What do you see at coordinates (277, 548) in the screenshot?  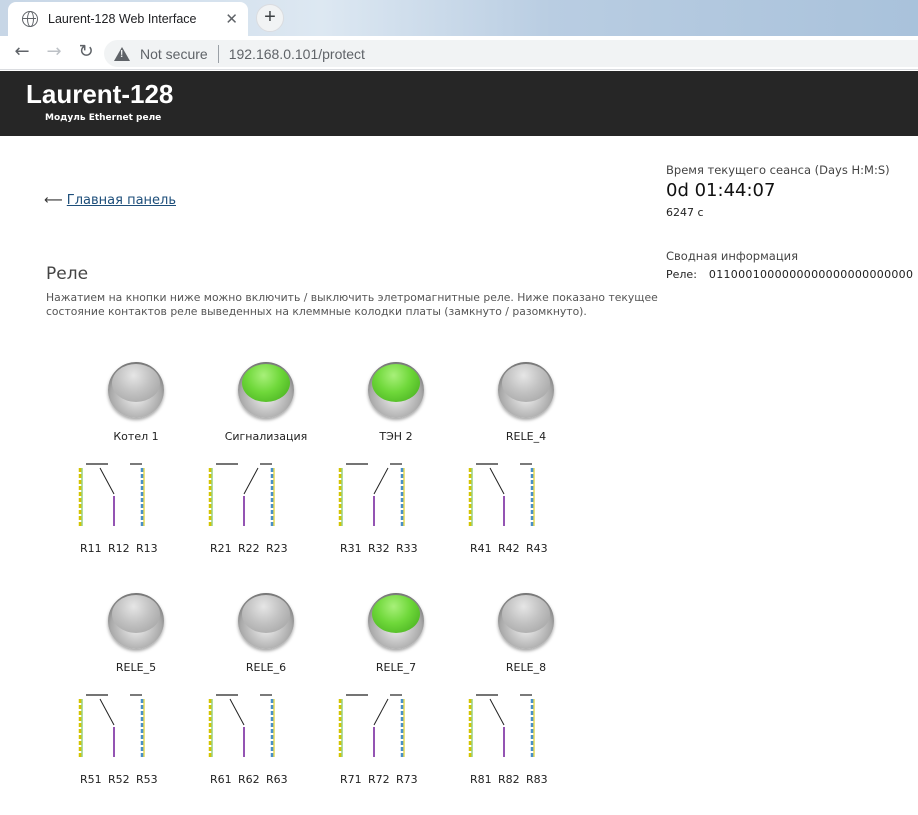 I see `terminal-label: R23` at bounding box center [277, 548].